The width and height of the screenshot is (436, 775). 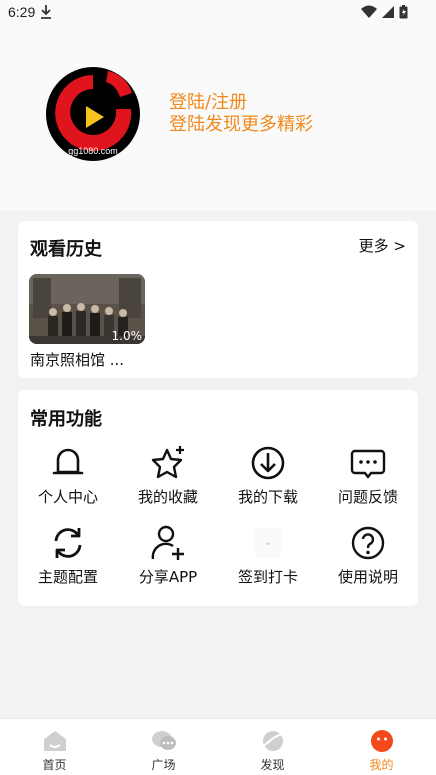 I want to click on feature-label: 我的收藏, so click(x=167, y=497).